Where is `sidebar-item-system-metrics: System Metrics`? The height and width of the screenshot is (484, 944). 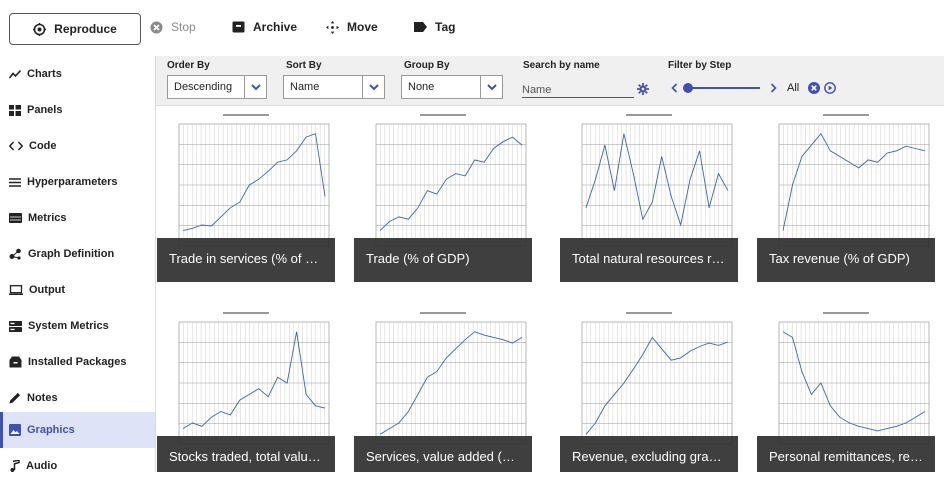 sidebar-item-system-metrics: System Metrics is located at coordinates (77, 326).